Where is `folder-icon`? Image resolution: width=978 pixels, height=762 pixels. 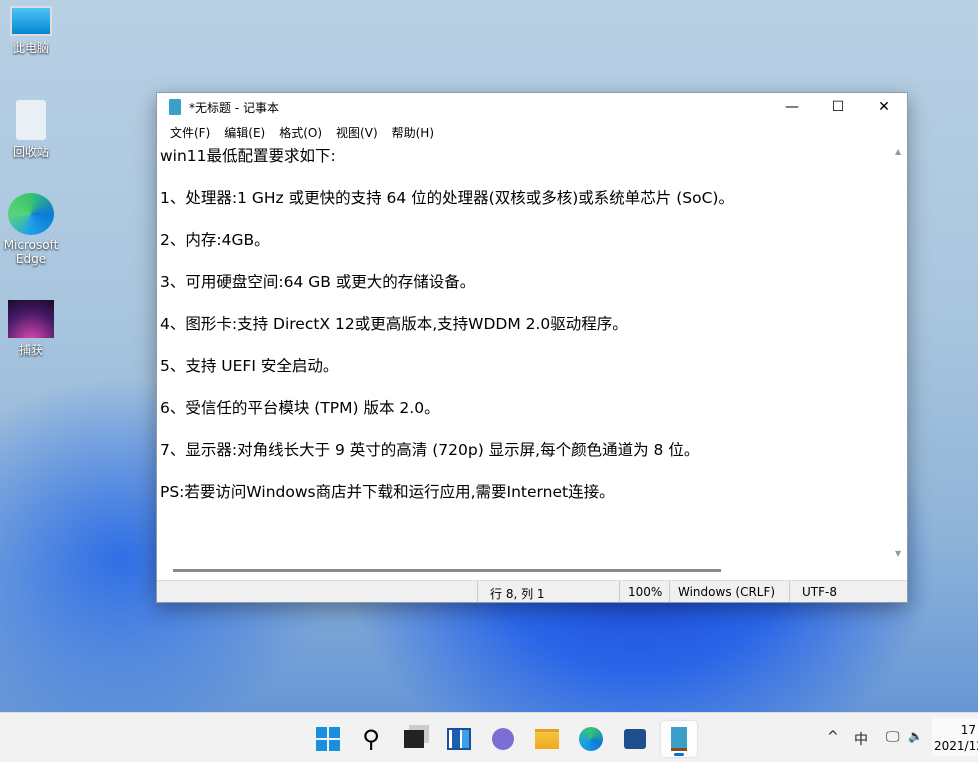
folder-icon is located at coordinates (547, 739).